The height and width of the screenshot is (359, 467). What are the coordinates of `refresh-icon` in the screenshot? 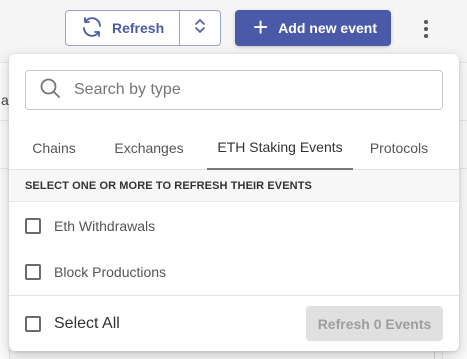 It's located at (92, 28).